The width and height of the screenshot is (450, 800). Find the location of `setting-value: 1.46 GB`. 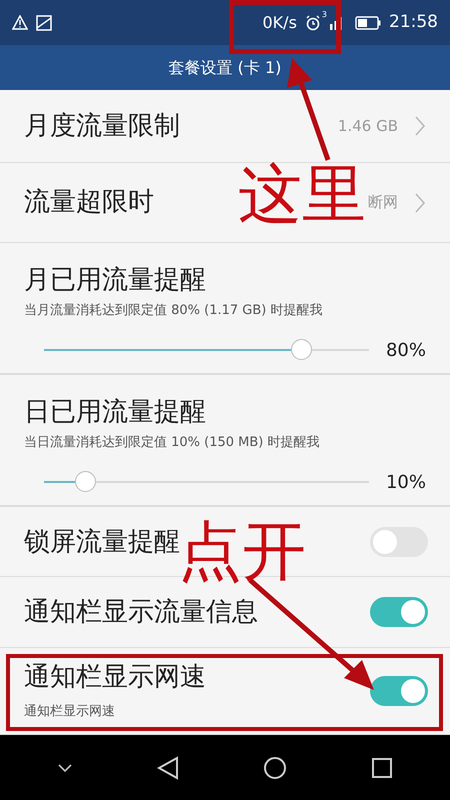

setting-value: 1.46 GB is located at coordinates (368, 126).